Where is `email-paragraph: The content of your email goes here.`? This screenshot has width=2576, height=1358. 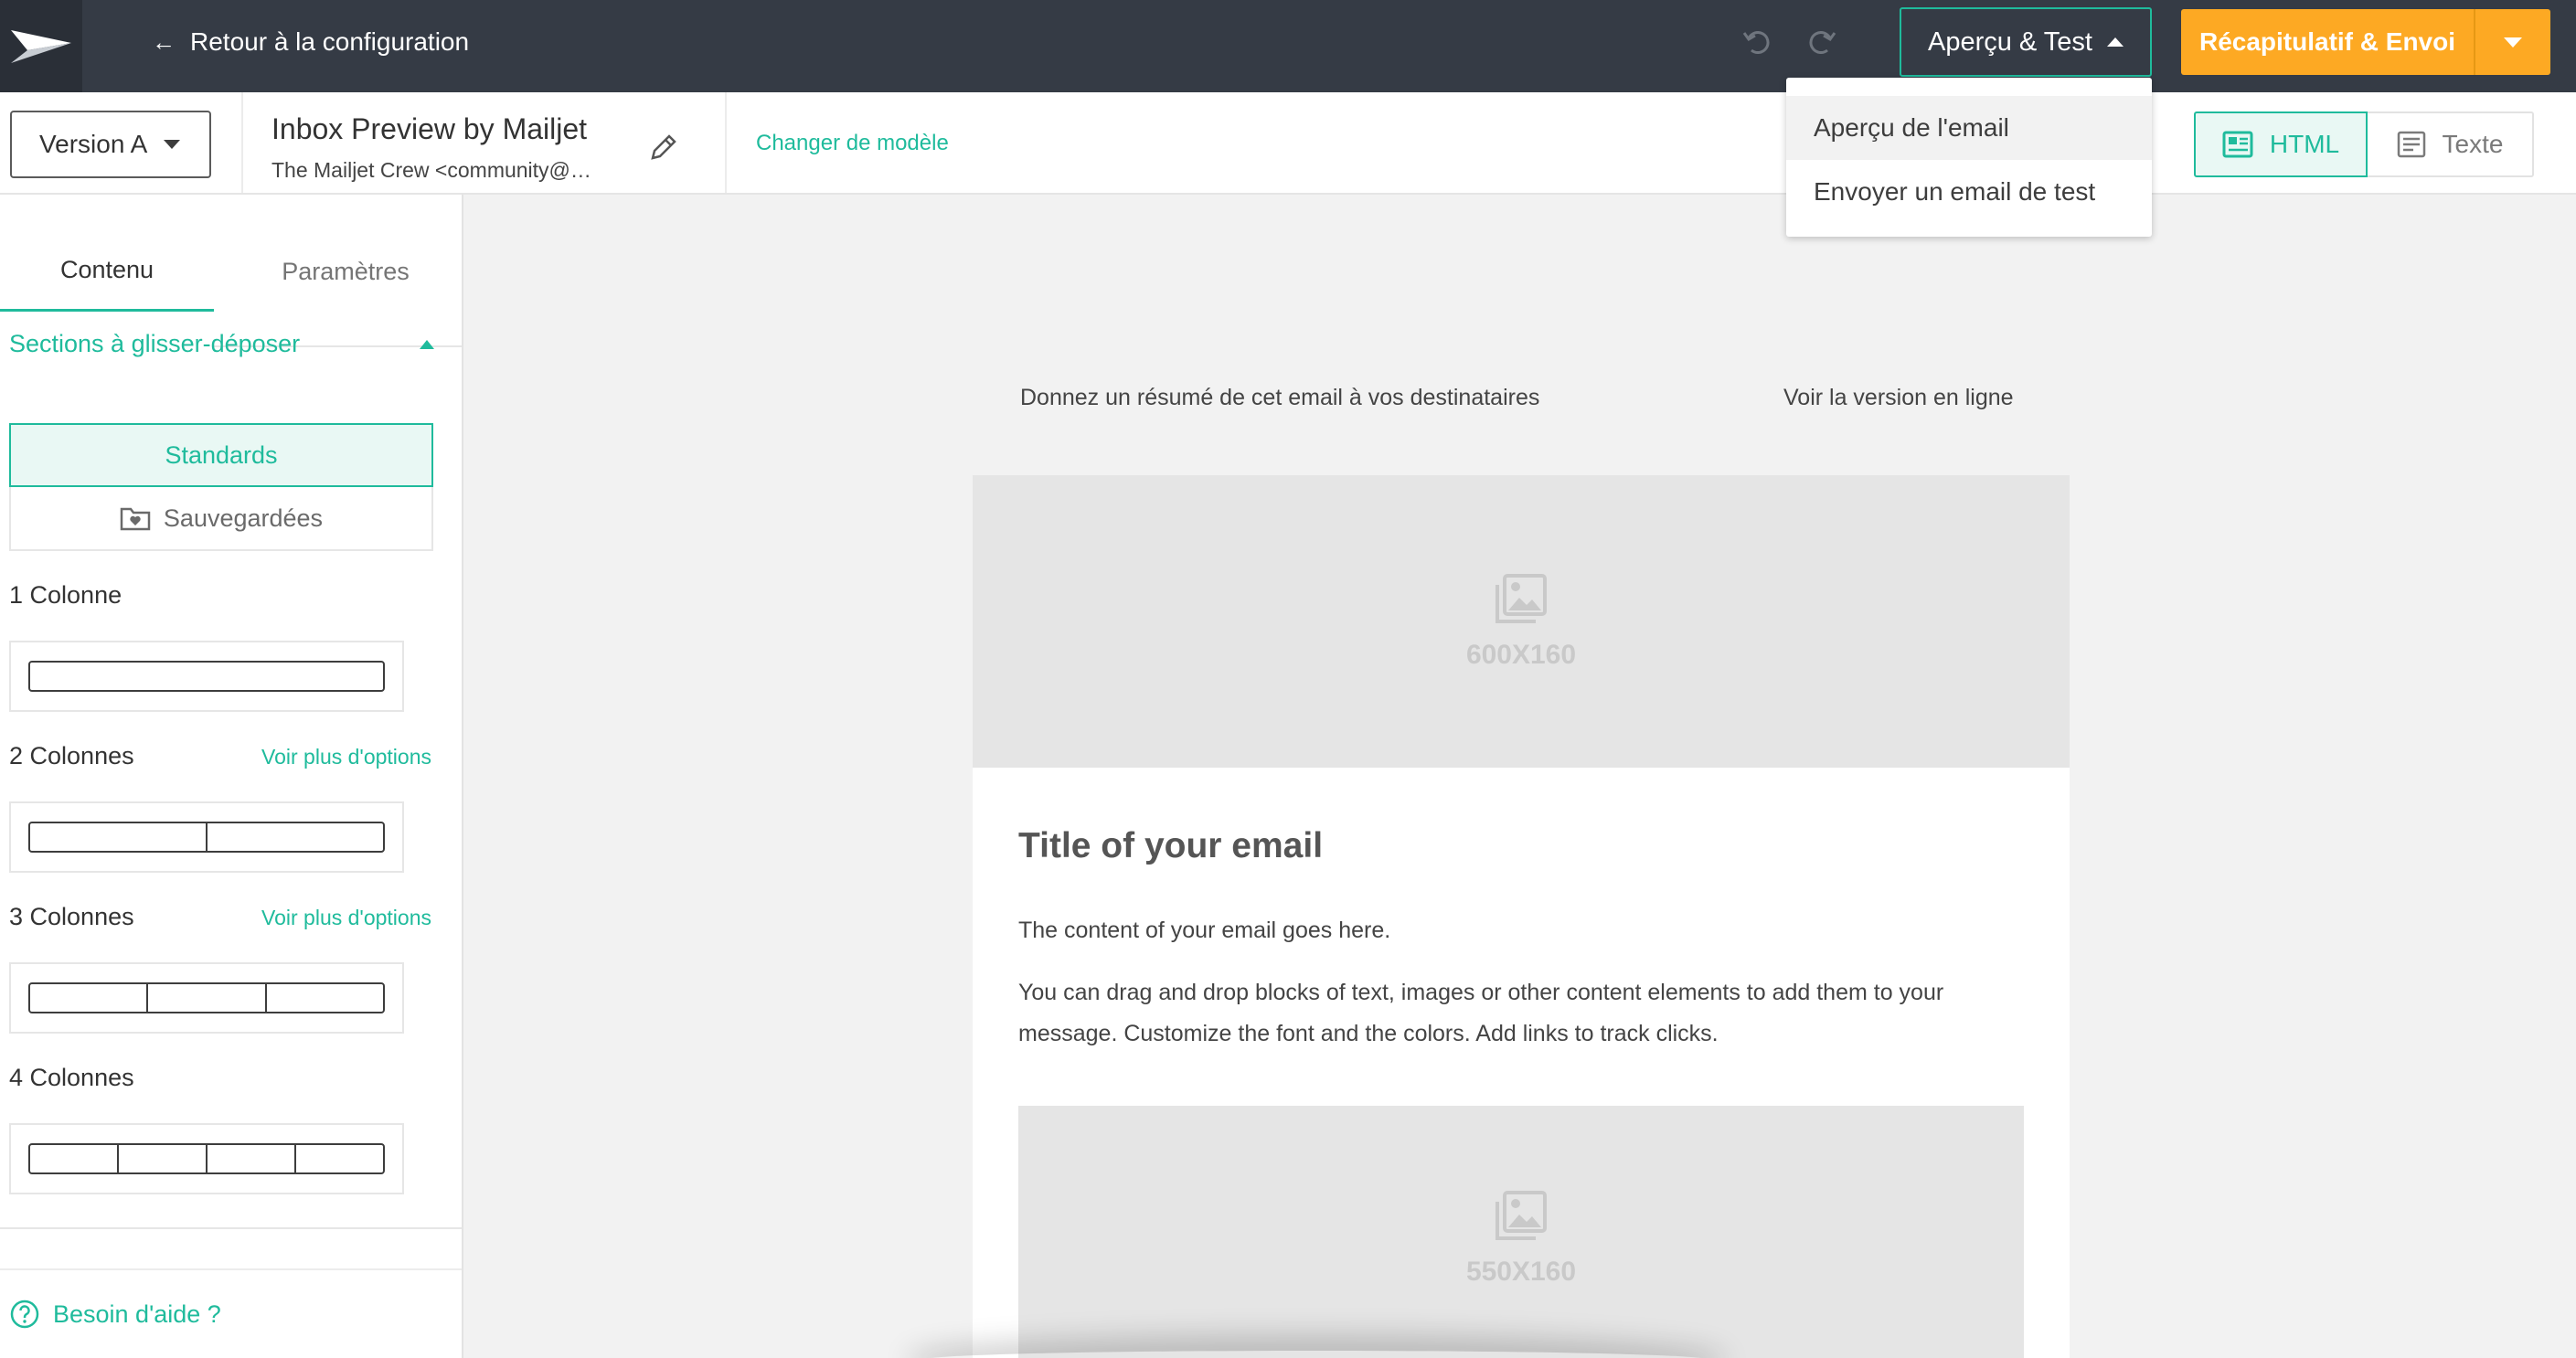
email-paragraph: The content of your email goes here. is located at coordinates (1204, 931).